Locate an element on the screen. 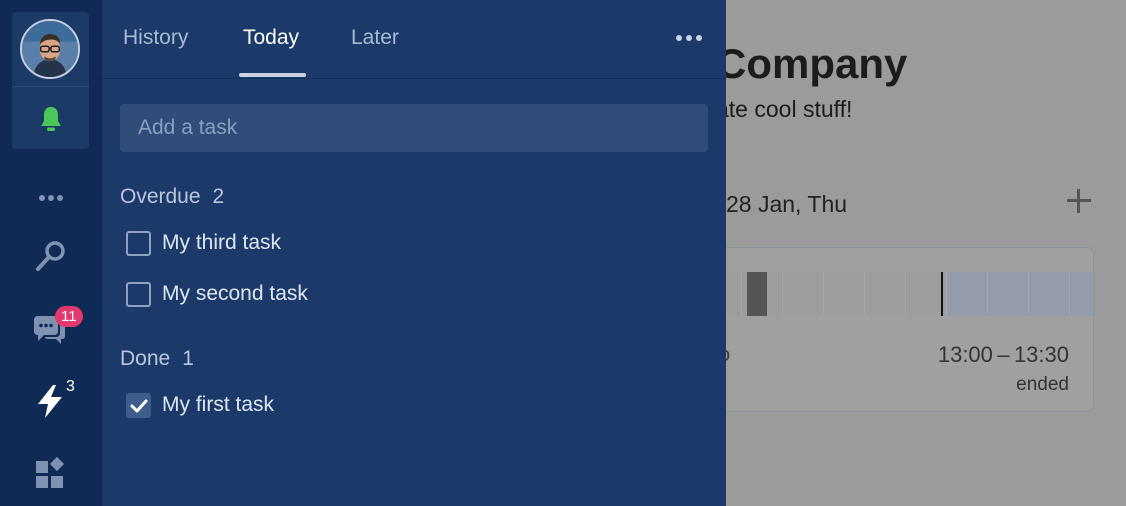 Image resolution: width=1126 pixels, height=506 pixels. search-icon is located at coordinates (51, 256).